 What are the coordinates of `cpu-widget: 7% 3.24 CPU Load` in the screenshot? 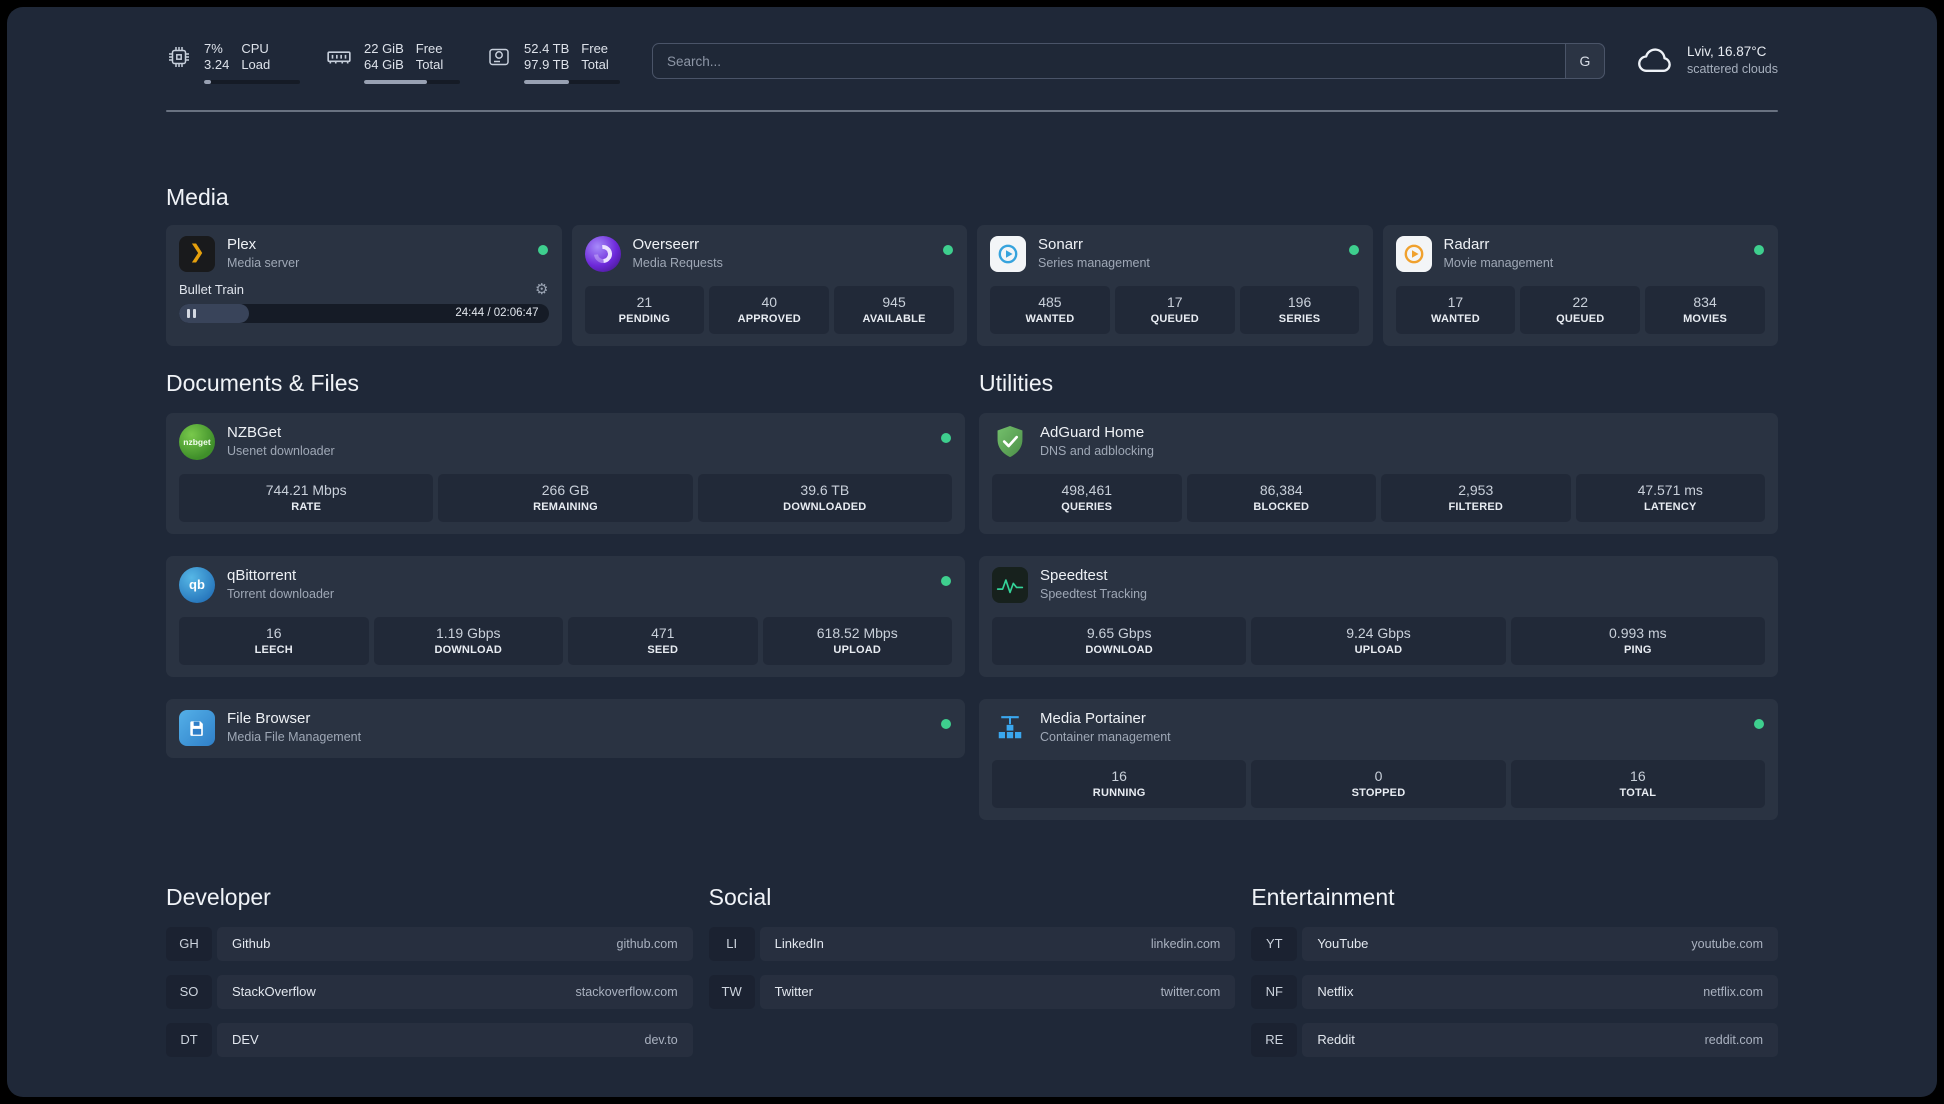 It's located at (233, 62).